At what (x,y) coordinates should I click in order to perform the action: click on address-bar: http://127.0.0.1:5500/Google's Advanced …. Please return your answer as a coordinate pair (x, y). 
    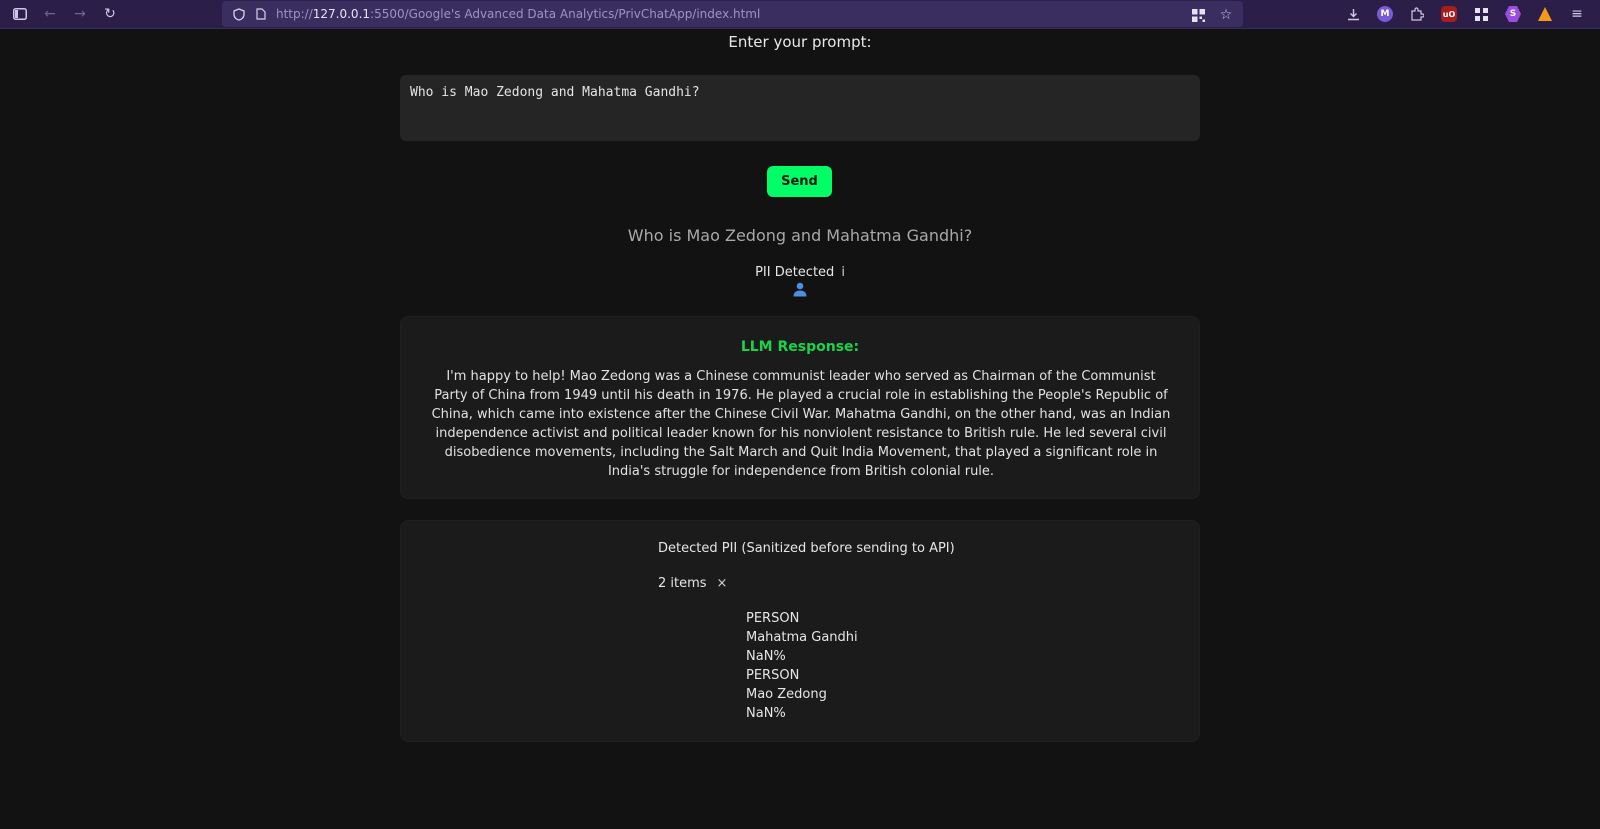
    Looking at the image, I should click on (732, 14).